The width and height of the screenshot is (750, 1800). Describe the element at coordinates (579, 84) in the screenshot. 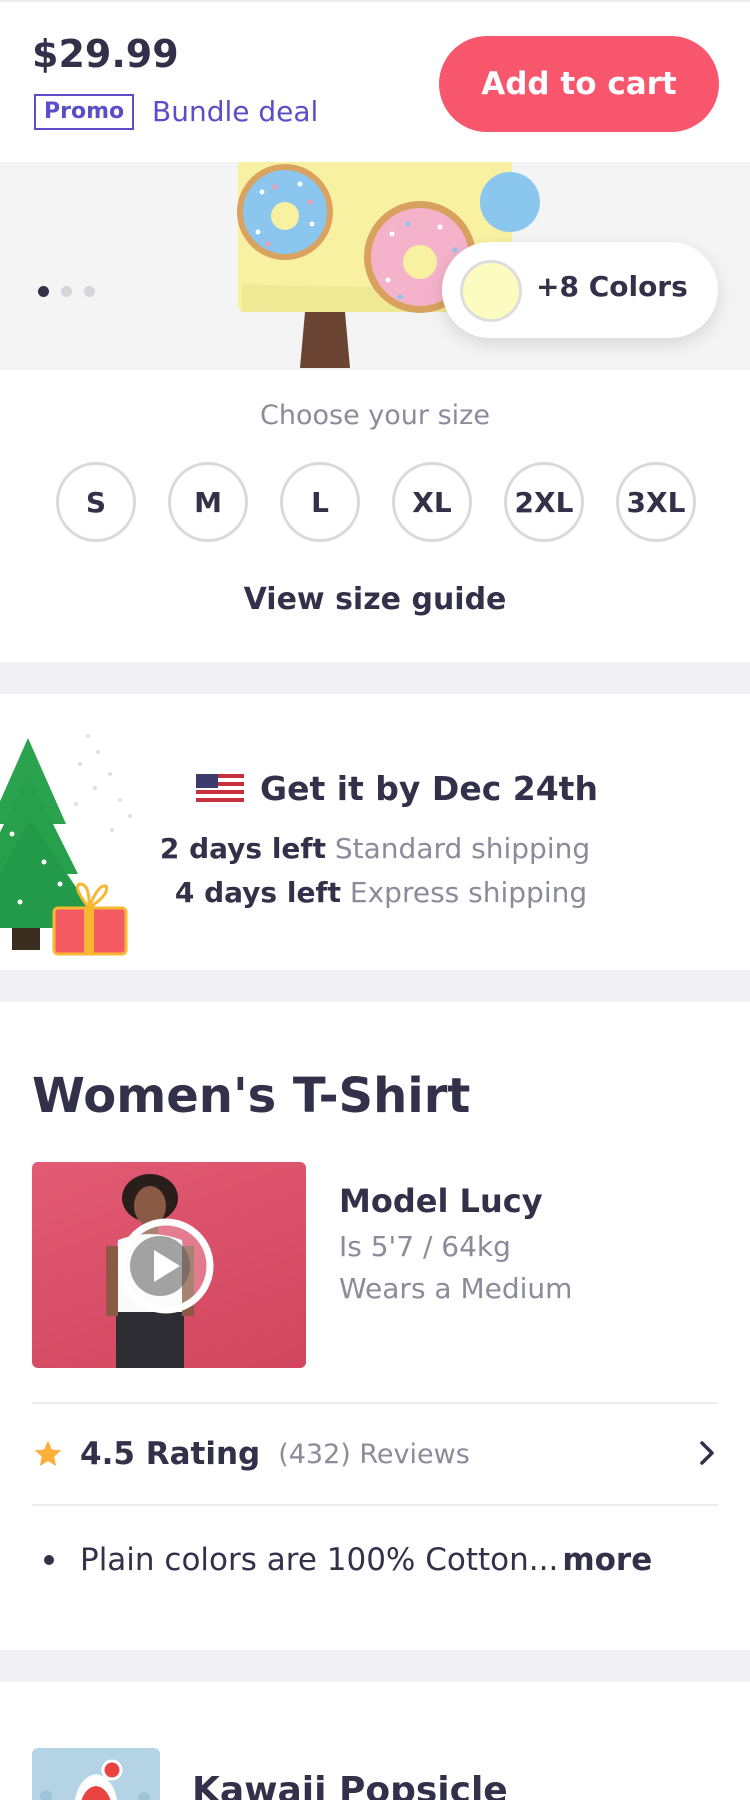

I see `add-to-cart-button: Add to cart` at that location.